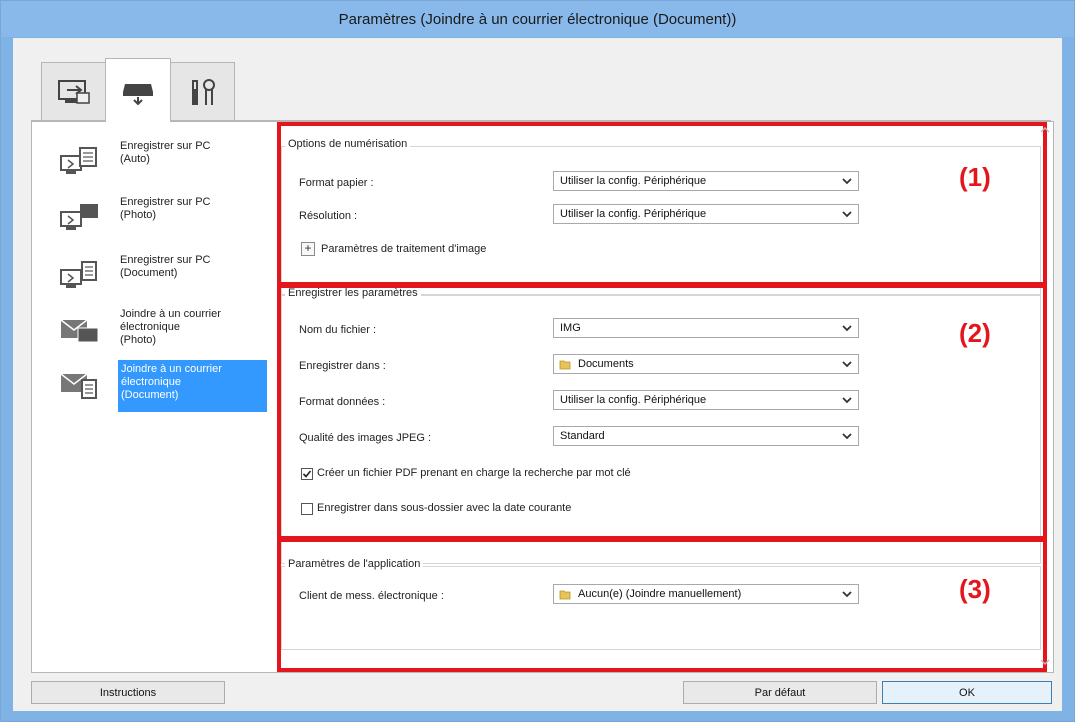 Image resolution: width=1075 pixels, height=722 pixels. I want to click on sidebar-item-label: Enregistrer sur PC (Document), so click(165, 266).